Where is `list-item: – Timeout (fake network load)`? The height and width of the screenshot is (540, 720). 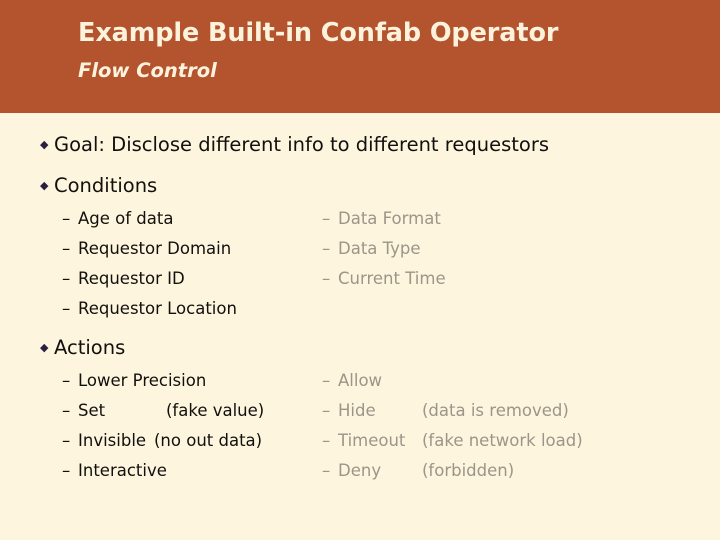 list-item: – Timeout (fake network load) is located at coordinates (452, 440).